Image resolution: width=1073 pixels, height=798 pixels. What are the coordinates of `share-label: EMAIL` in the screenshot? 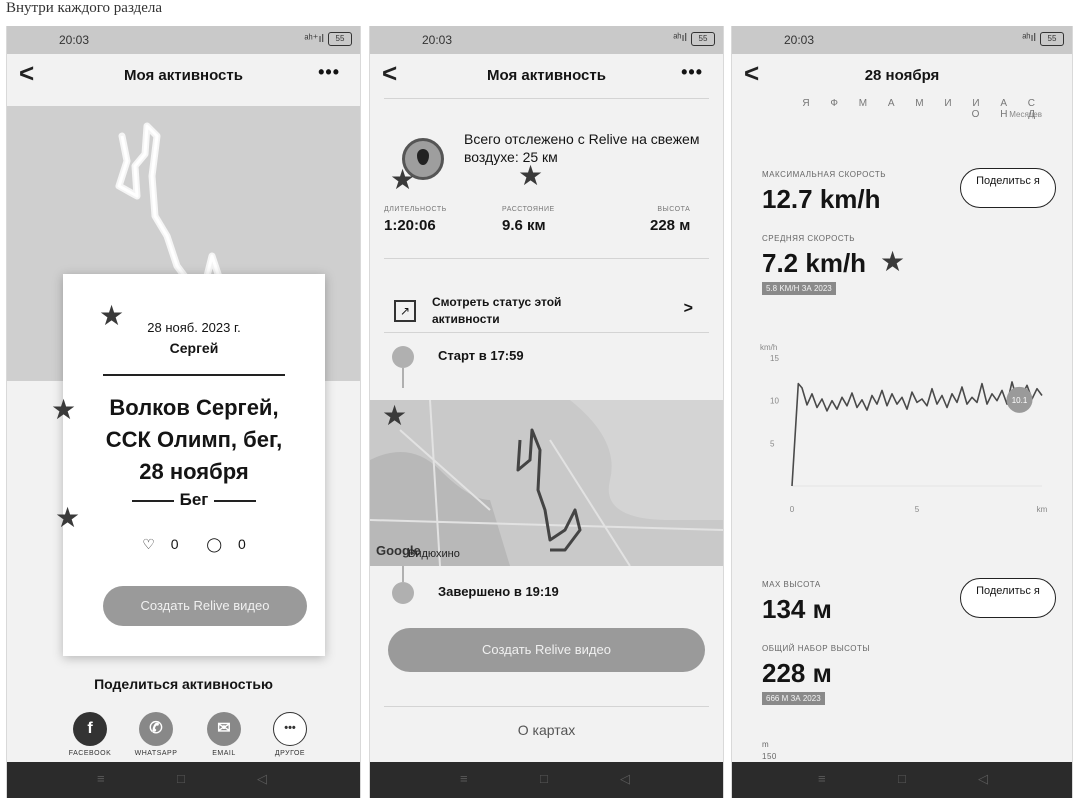 It's located at (224, 753).